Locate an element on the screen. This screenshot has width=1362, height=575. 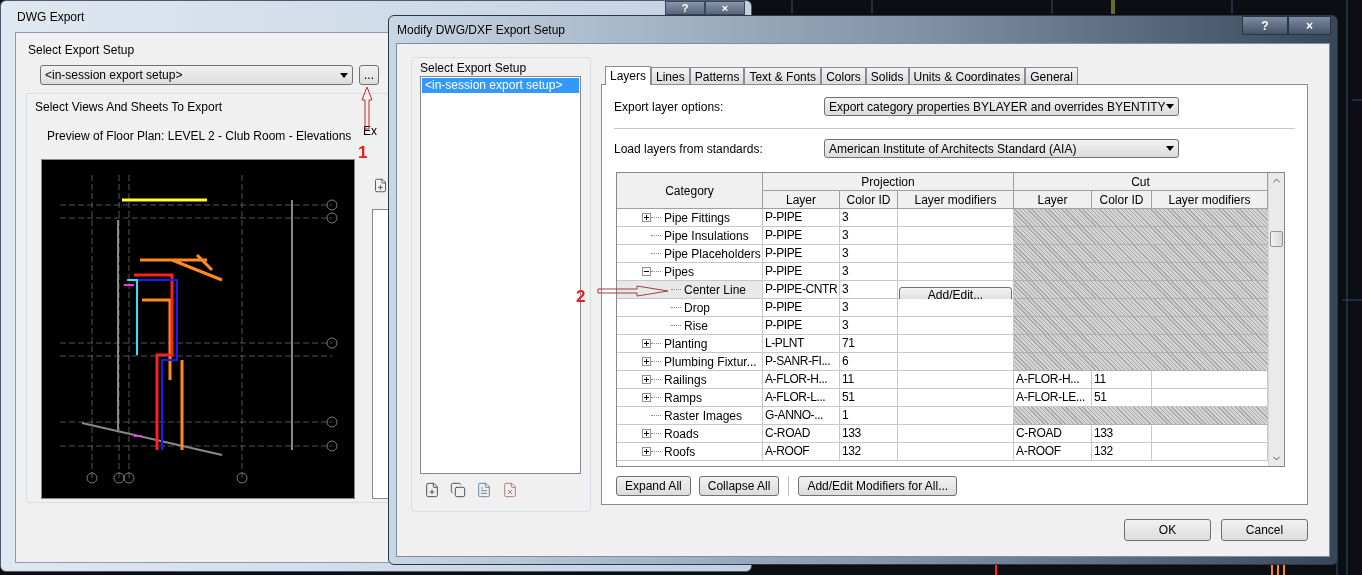
tab: Patterns is located at coordinates (717, 75).